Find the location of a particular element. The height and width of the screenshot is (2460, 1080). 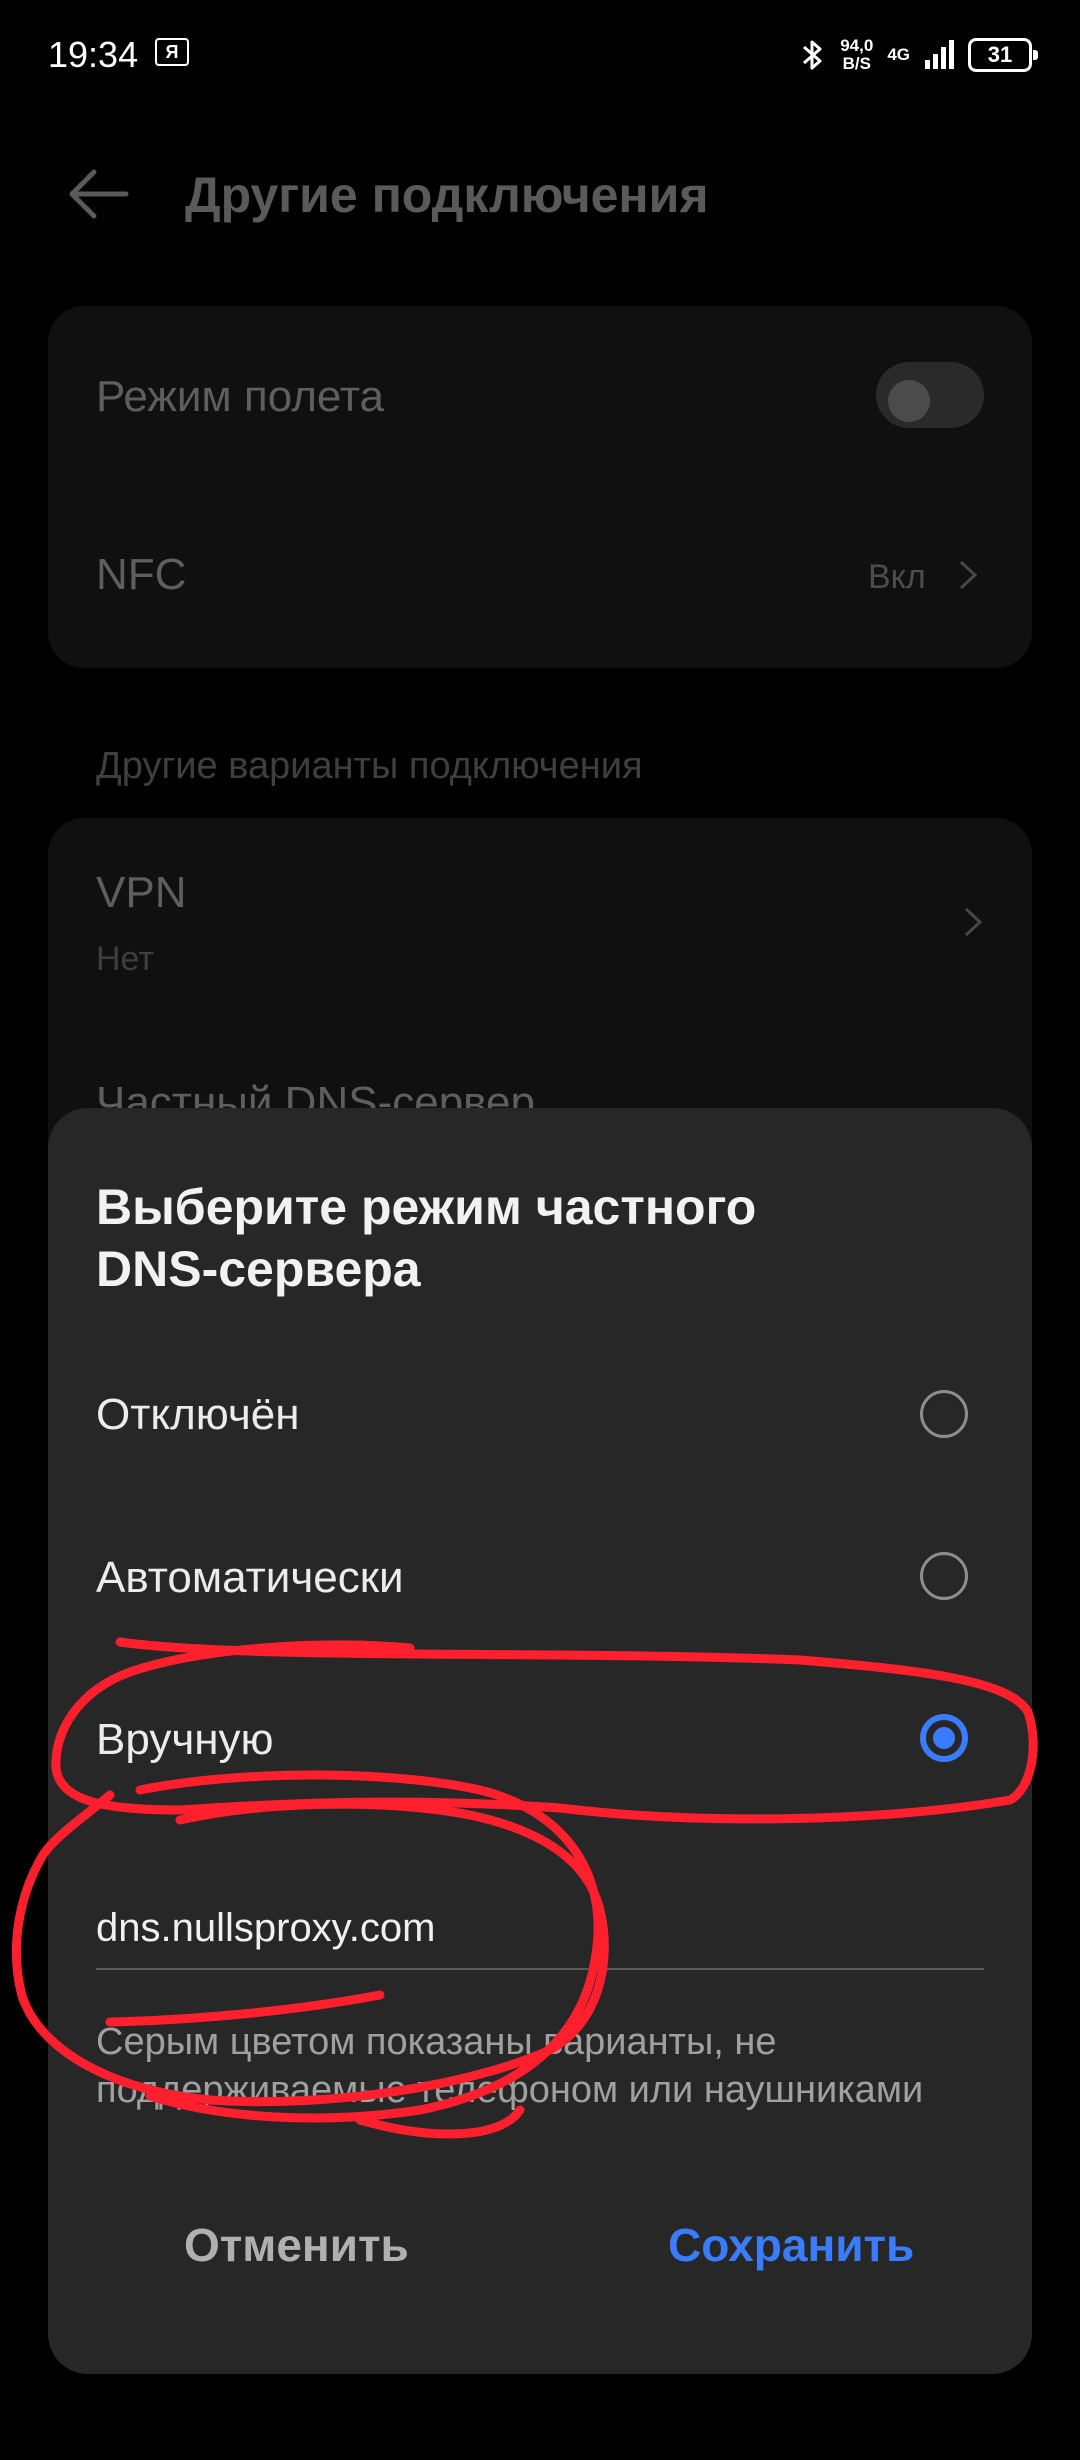

dialog-title: Выберите режим частного DNS-сервера is located at coordinates (426, 1238).